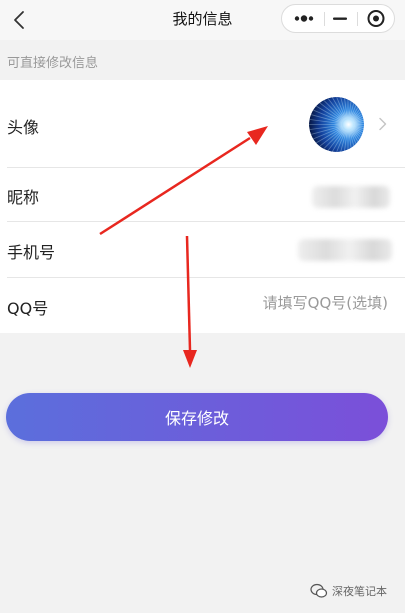 The width and height of the screenshot is (405, 613). What do you see at coordinates (319, 590) in the screenshot?
I see `wechat-logo-icon` at bounding box center [319, 590].